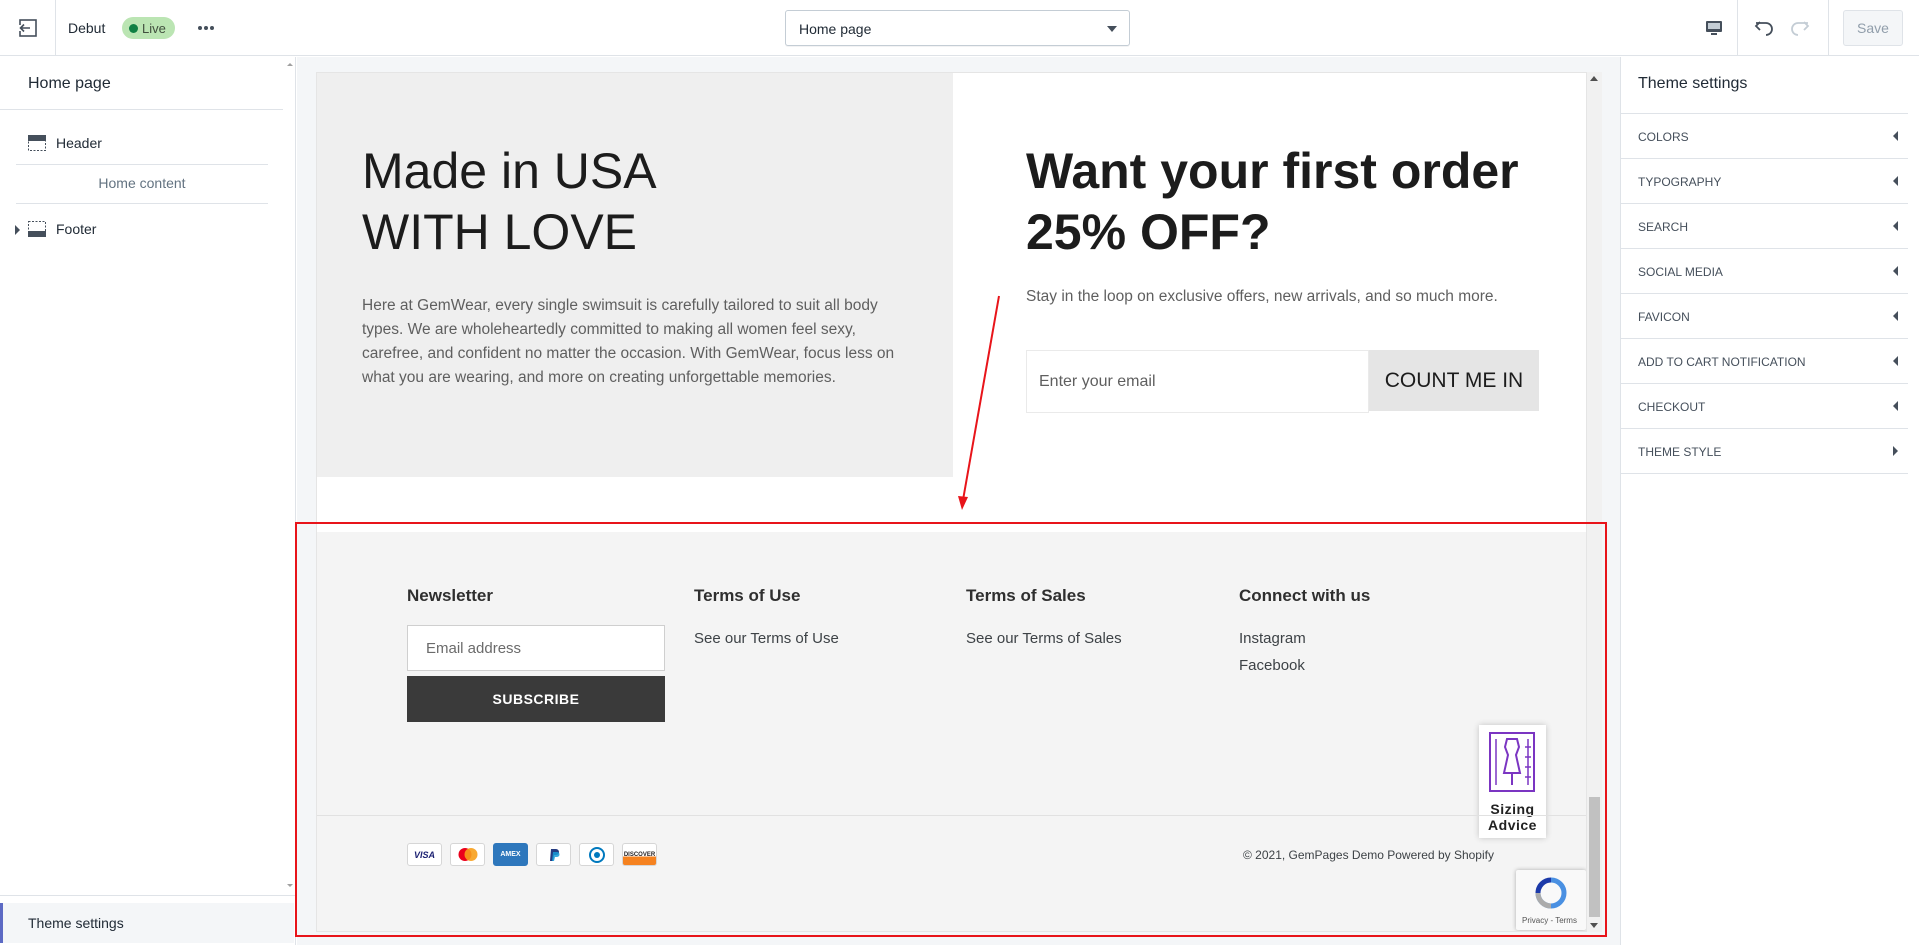 The image size is (1919, 945). I want to click on section-item-label: Footer, so click(76, 229).